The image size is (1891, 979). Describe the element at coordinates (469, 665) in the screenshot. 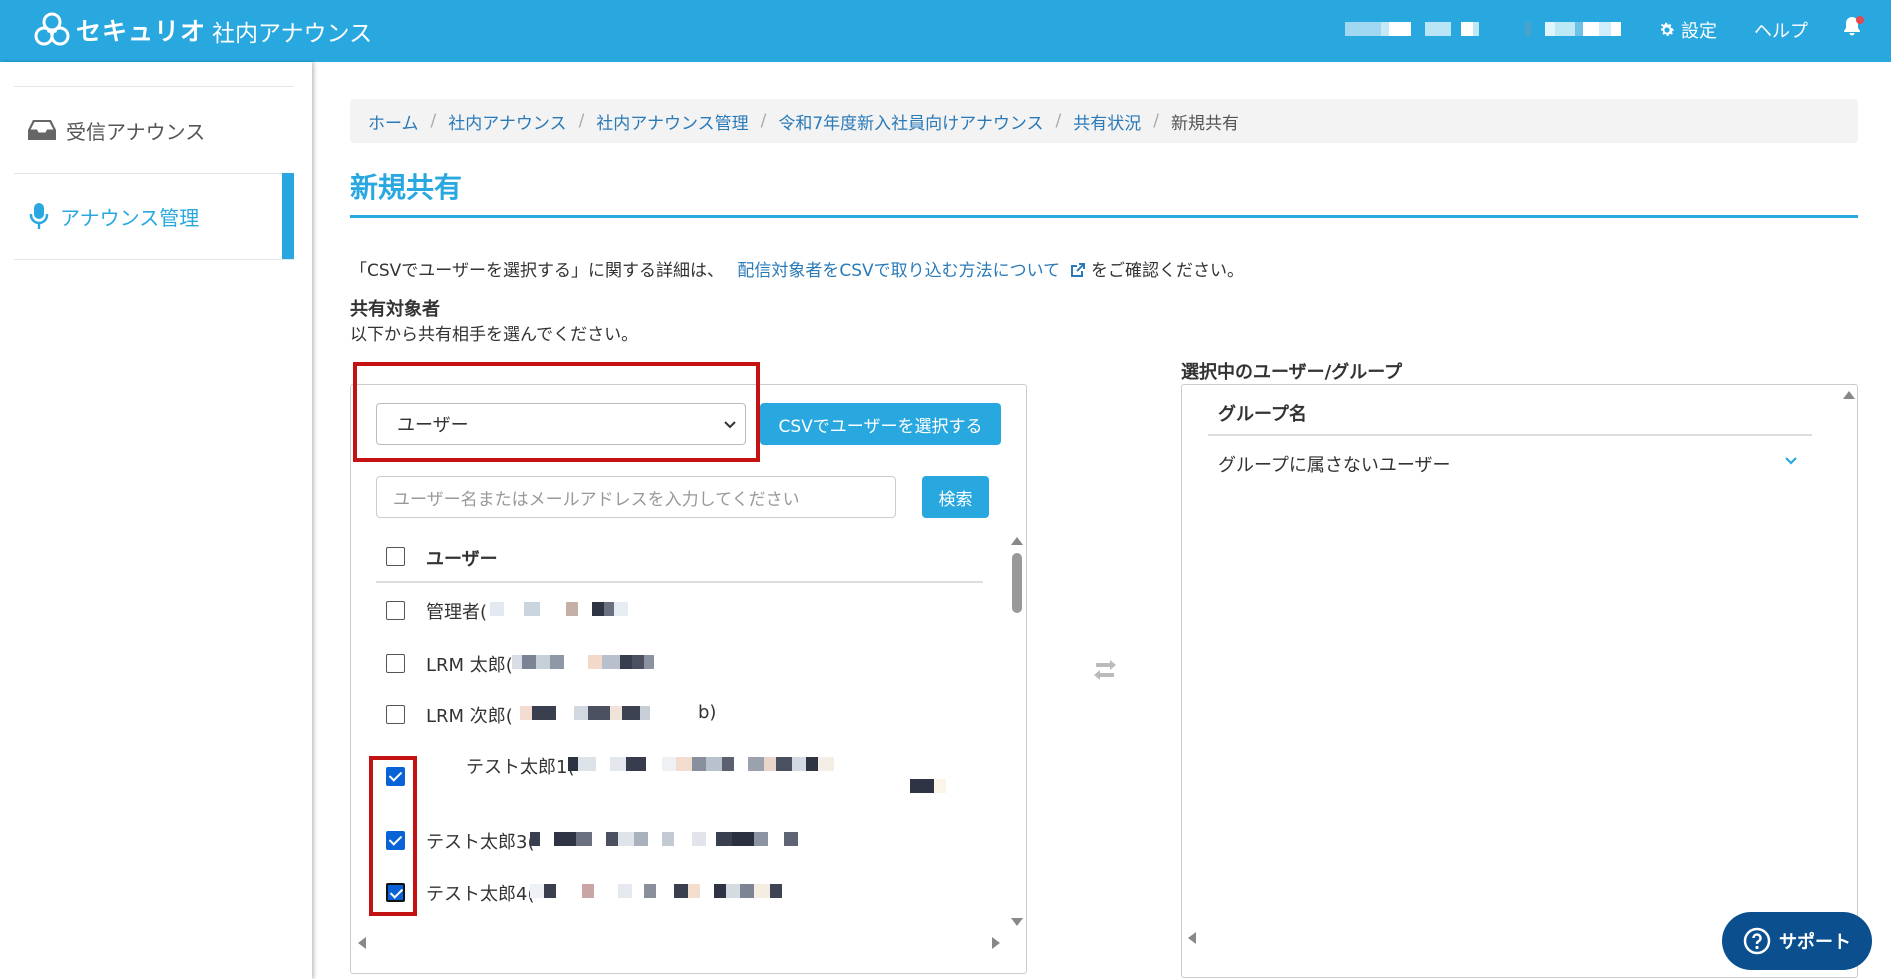

I see `user-name: LRM 太郎(` at that location.